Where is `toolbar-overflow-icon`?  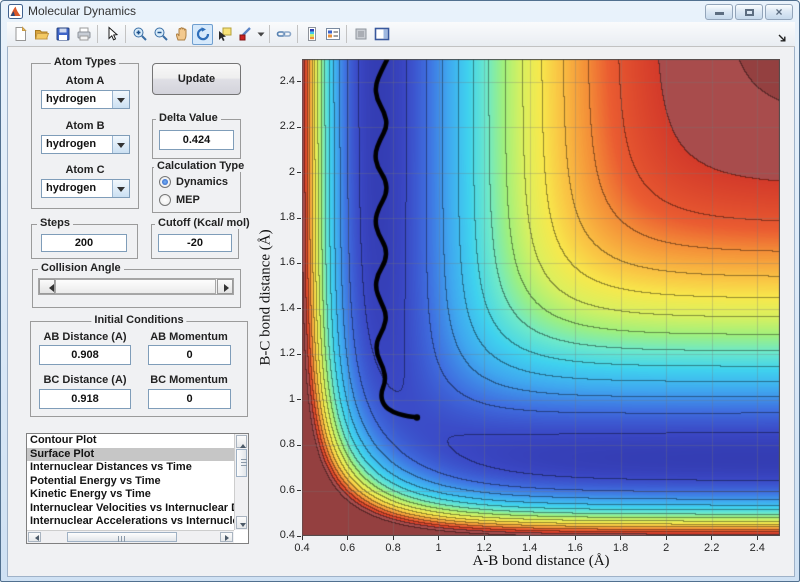 toolbar-overflow-icon is located at coordinates (782, 38).